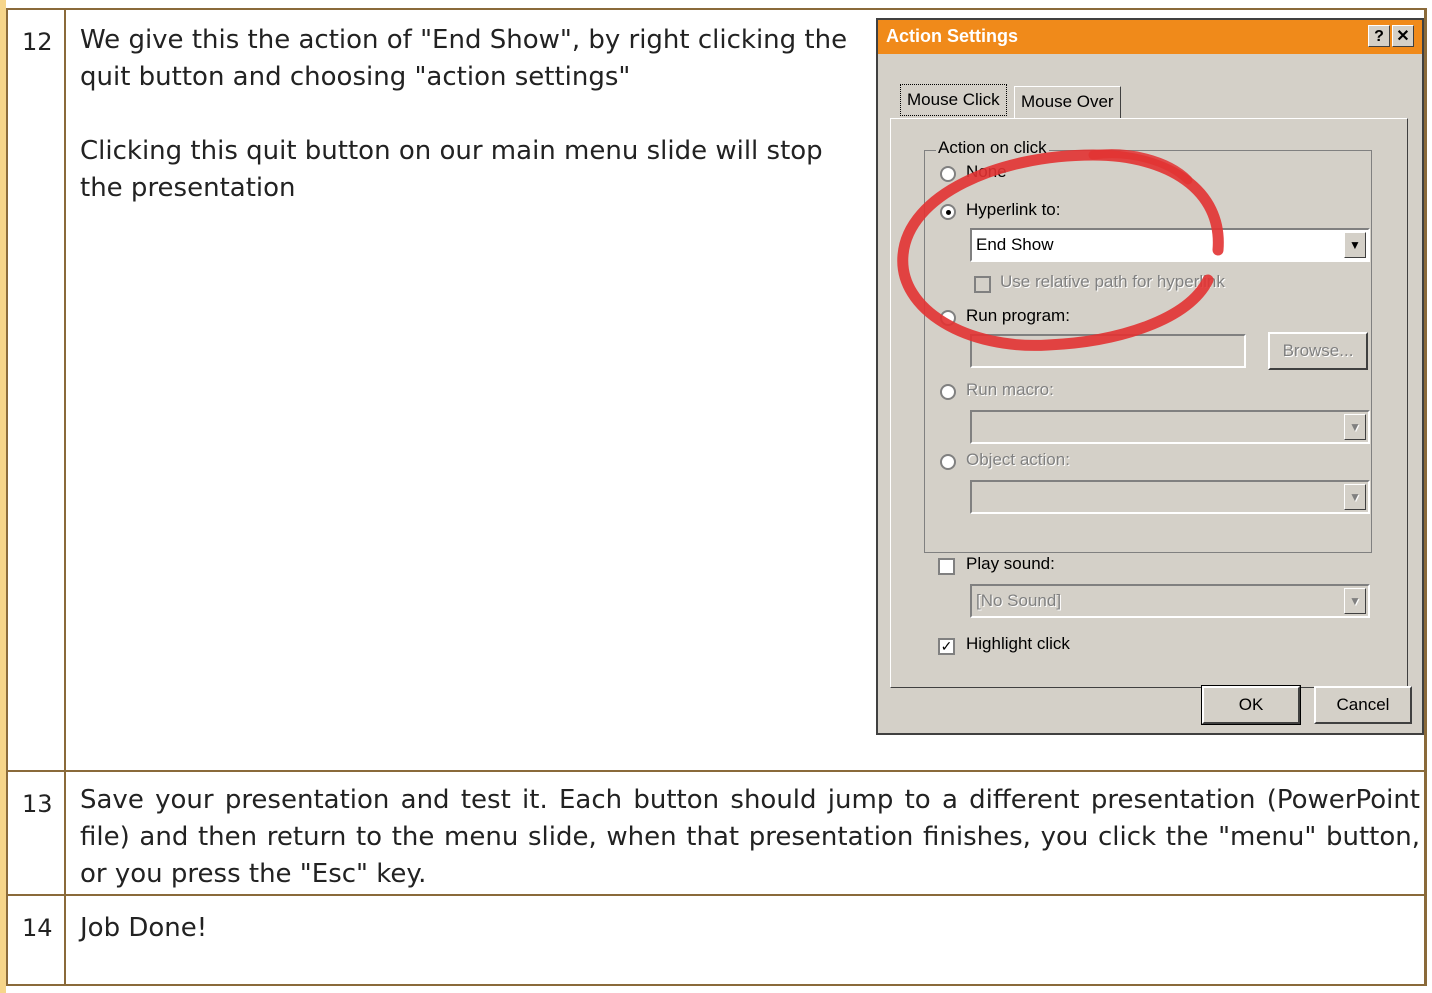  Describe the element at coordinates (1015, 244) in the screenshot. I see `hyperlink-select-value: End Show` at that location.